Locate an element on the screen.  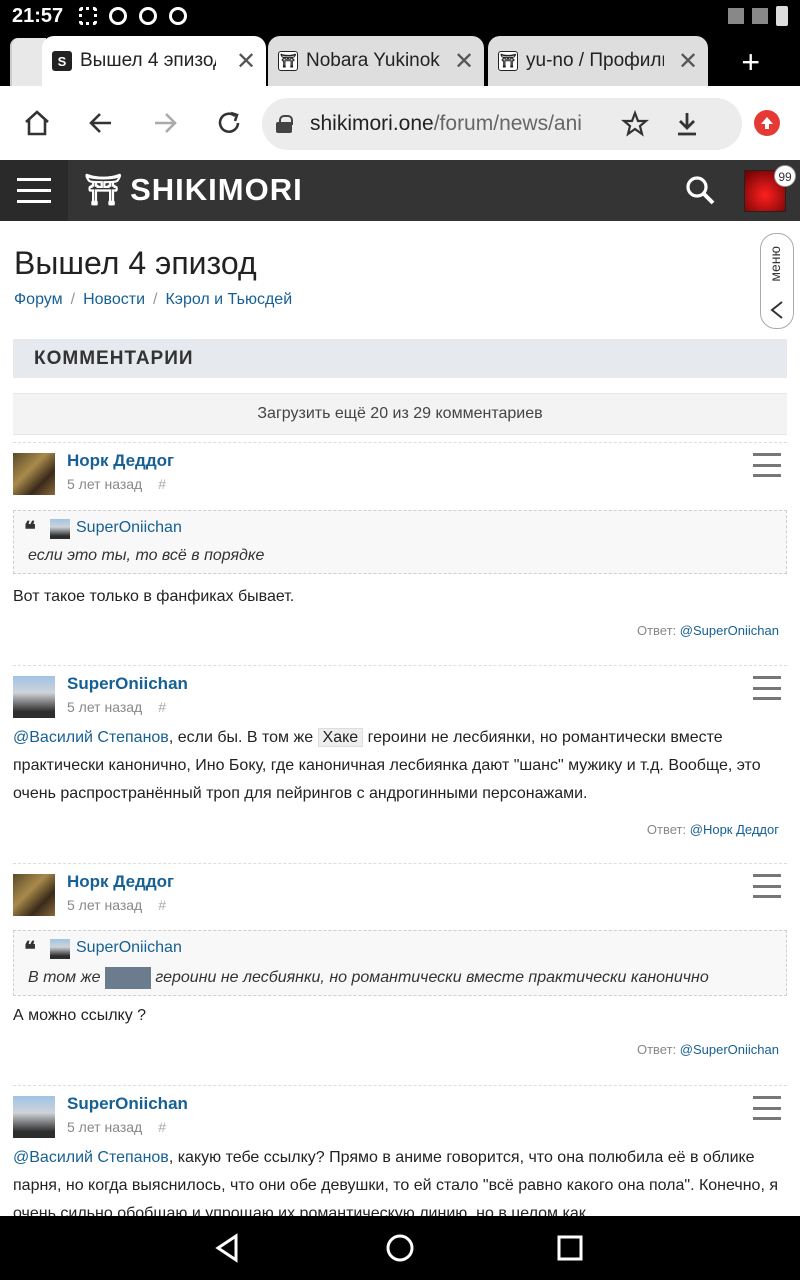
reply-mention: @Норк Деддог is located at coordinates (734, 829).